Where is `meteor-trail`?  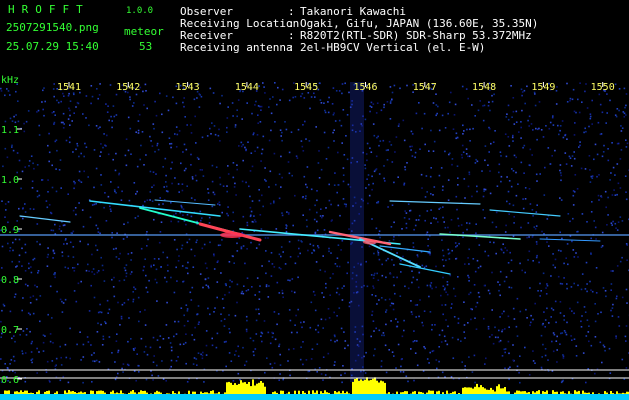 meteor-trail is located at coordinates (45, 219).